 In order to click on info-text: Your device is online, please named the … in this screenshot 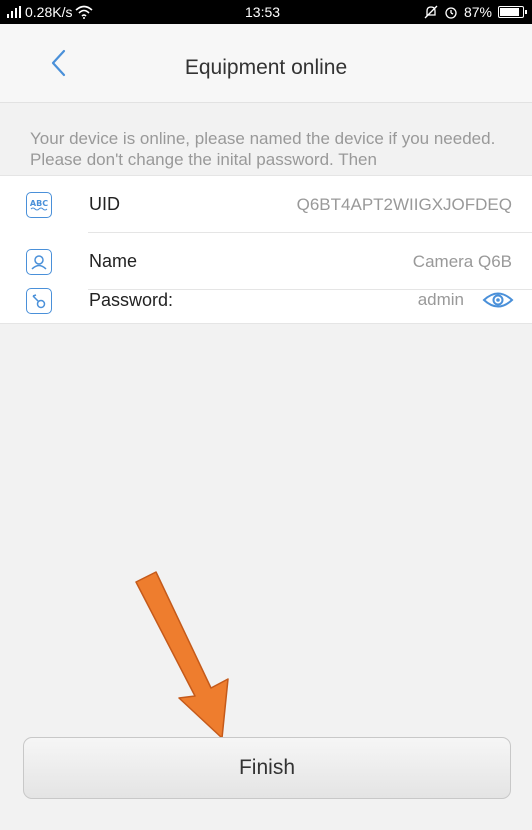, I will do `click(263, 149)`.